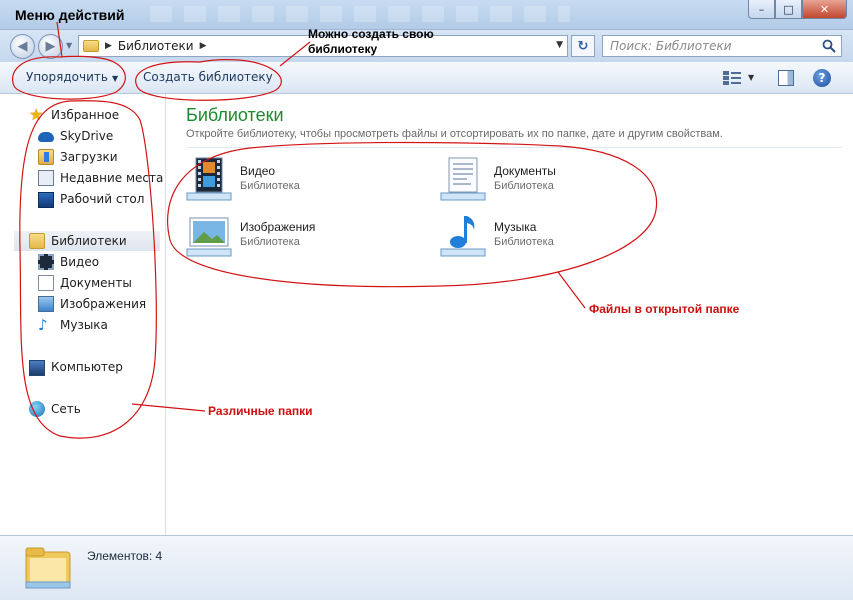 The width and height of the screenshot is (853, 600). What do you see at coordinates (824, 9) in the screenshot?
I see `close-button: ✕` at bounding box center [824, 9].